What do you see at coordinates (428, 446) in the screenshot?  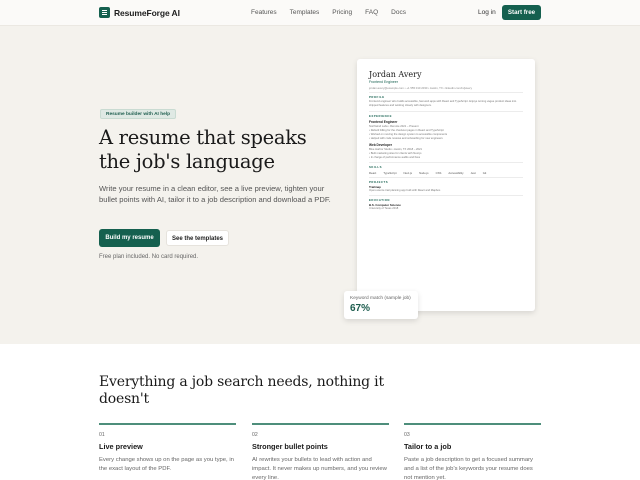 I see `feature-title: Tailor to a job` at bounding box center [428, 446].